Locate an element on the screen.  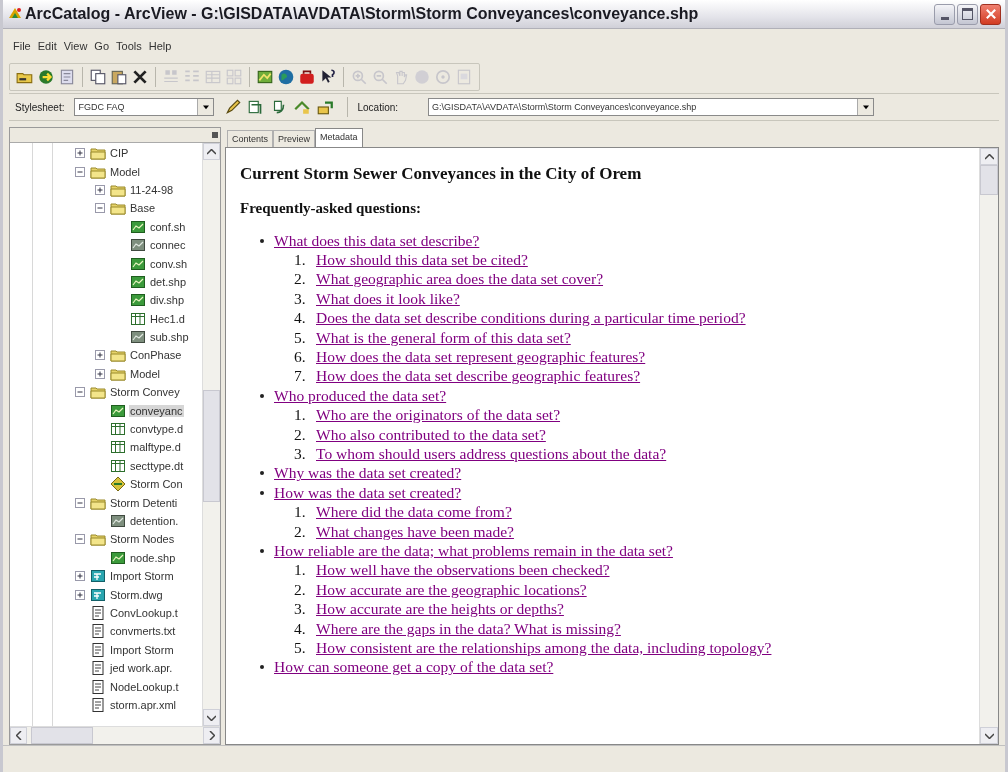
link: To whom should users address questions about the data? is located at coordinates (491, 454).